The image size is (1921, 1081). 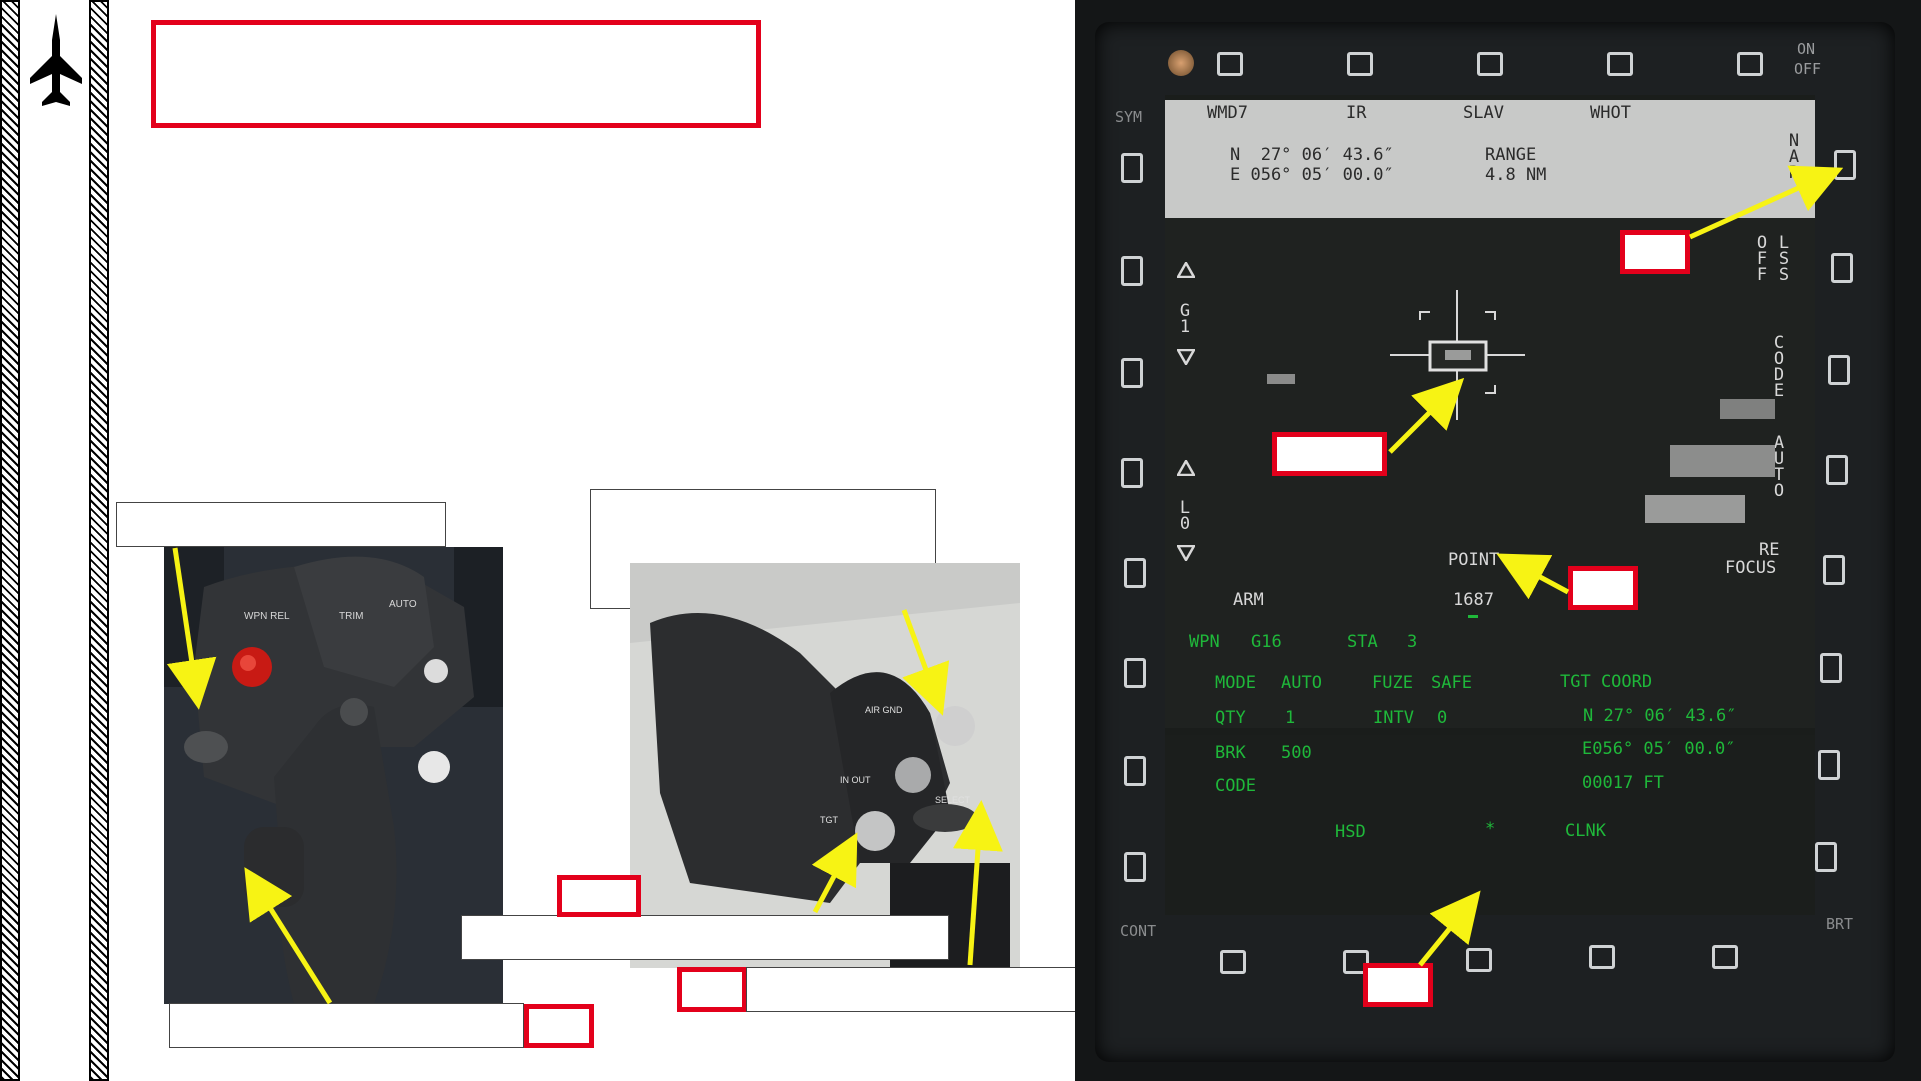 What do you see at coordinates (281, 524) in the screenshot?
I see `throttle-caption-box` at bounding box center [281, 524].